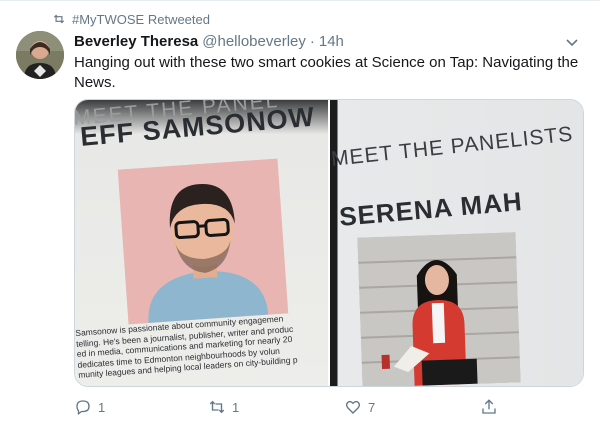 This screenshot has height=424, width=600. I want to click on share-action, so click(489, 407).